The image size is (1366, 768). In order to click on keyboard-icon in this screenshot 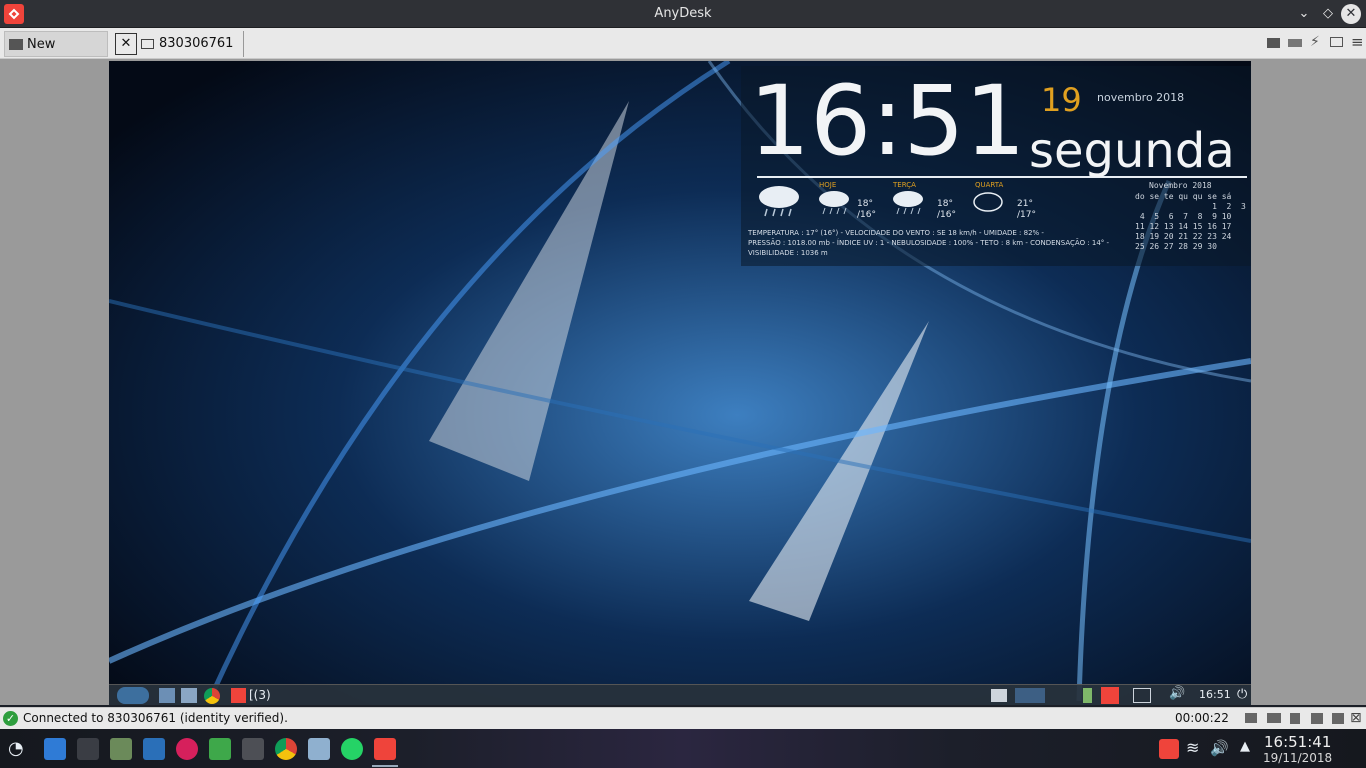, I will do `click(1295, 43)`.